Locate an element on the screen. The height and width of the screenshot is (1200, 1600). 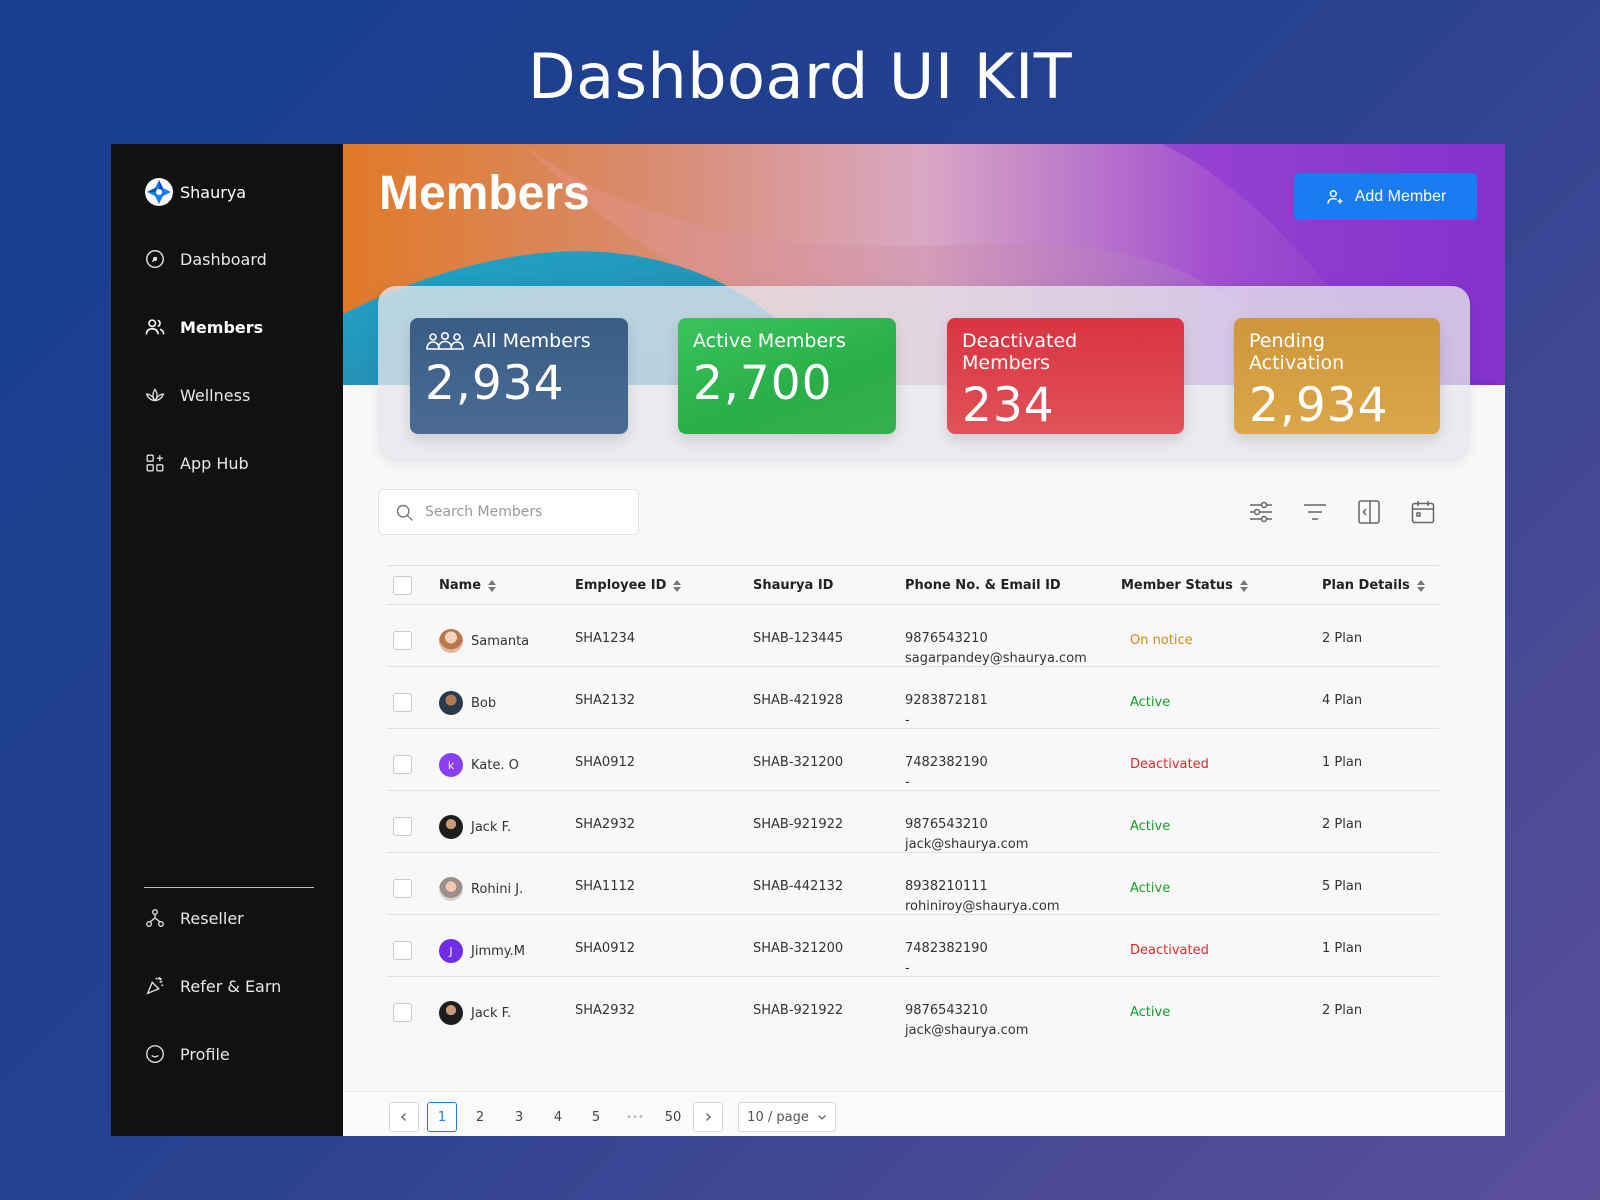
column-member-status: Member Status is located at coordinates (1185, 585).